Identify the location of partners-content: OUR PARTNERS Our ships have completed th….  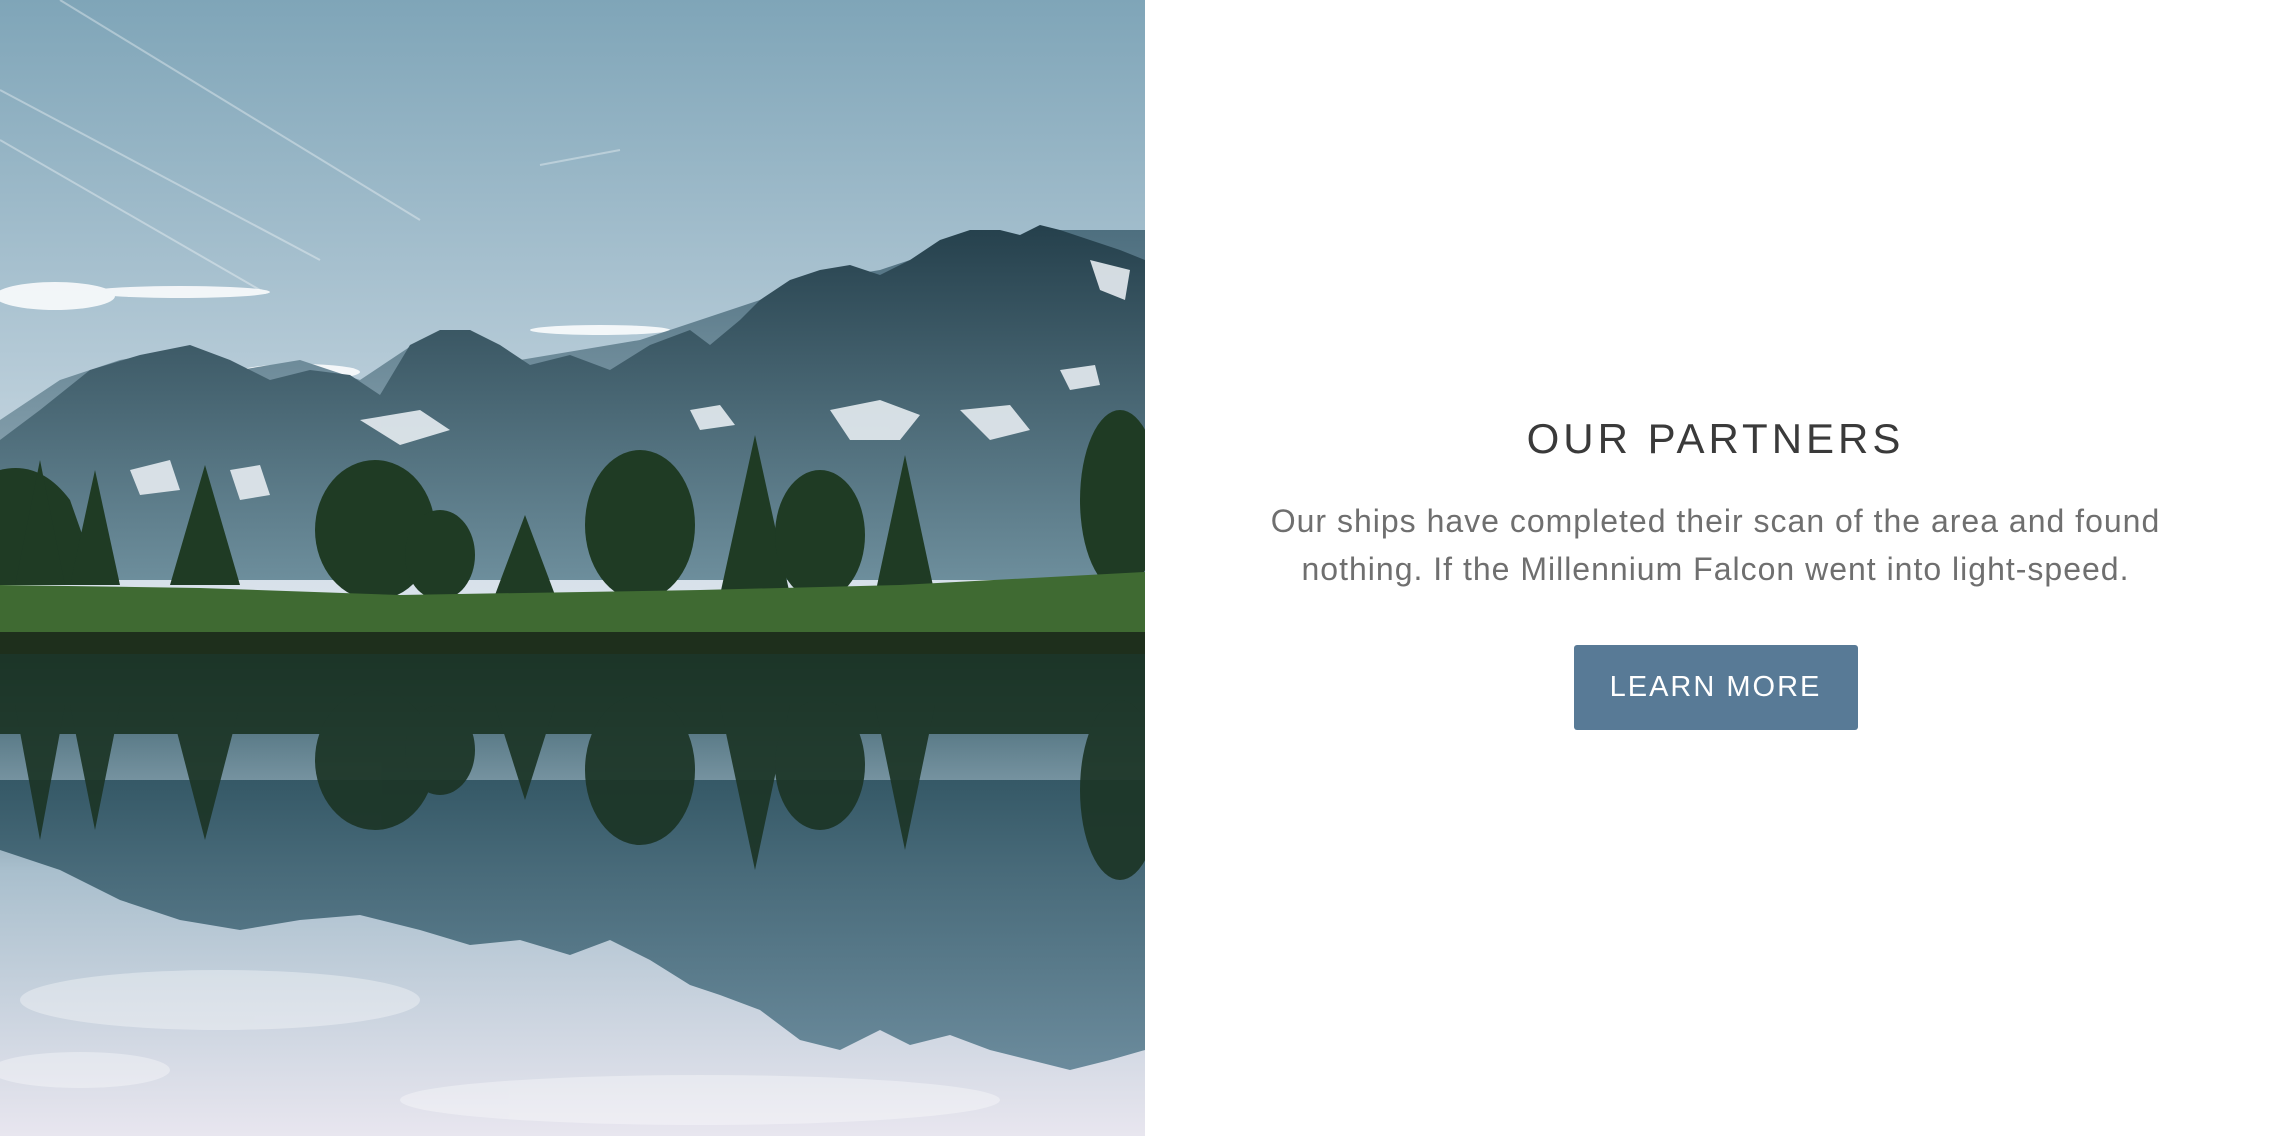
(1715, 572).